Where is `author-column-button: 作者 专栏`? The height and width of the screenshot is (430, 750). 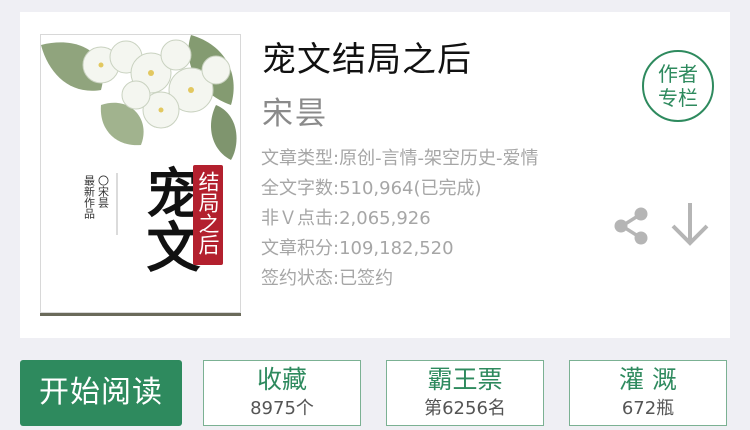
author-column-button: 作者 专栏 is located at coordinates (678, 86).